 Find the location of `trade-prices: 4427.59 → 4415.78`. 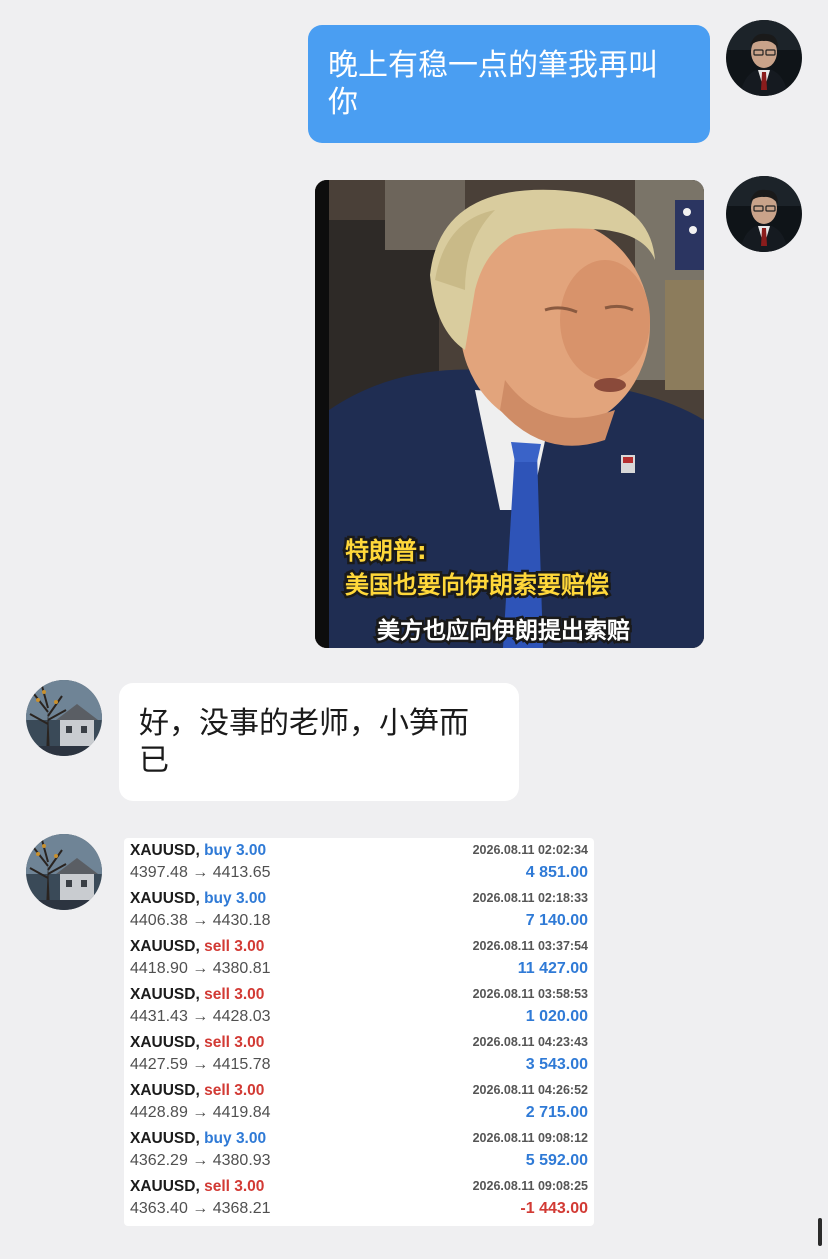

trade-prices: 4427.59 → 4415.78 is located at coordinates (200, 1064).